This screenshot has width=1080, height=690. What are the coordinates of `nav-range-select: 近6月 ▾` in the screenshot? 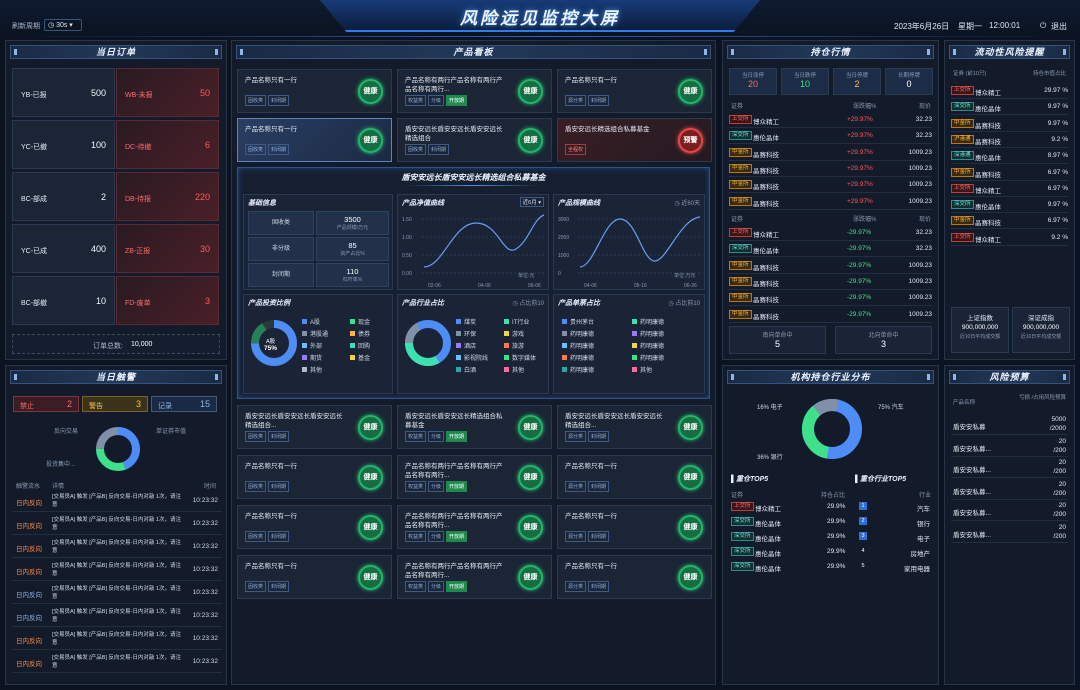 It's located at (531, 202).